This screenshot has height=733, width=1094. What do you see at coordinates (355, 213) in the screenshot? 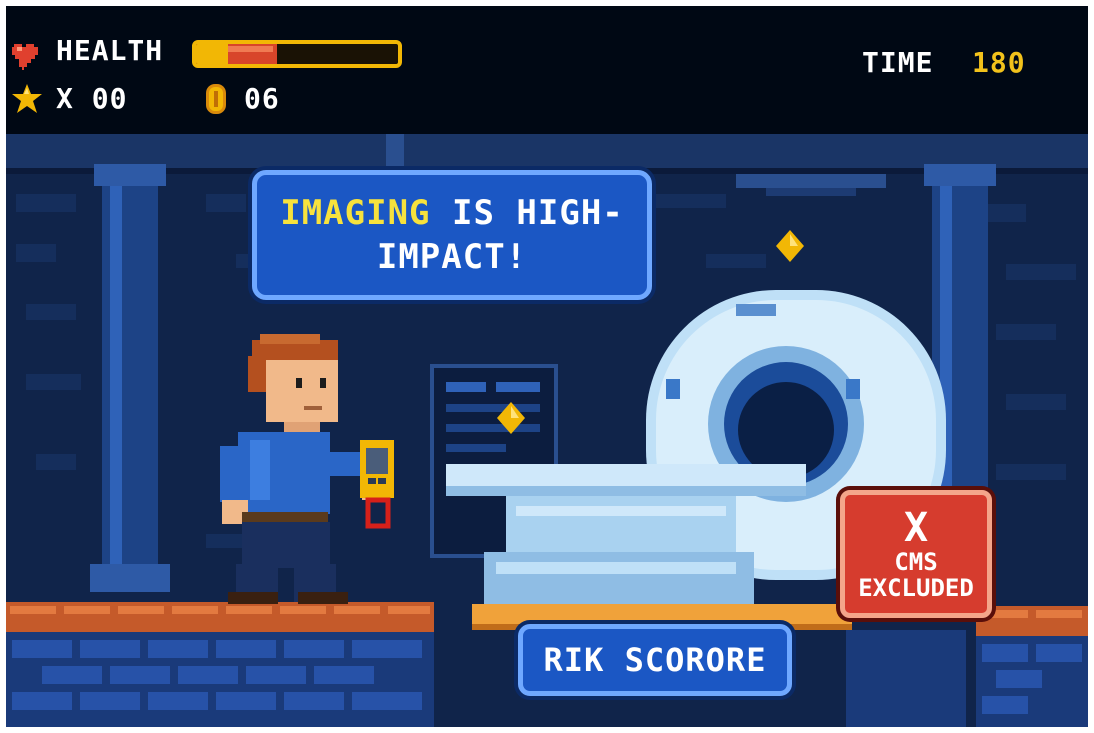
I see `speech-highlight: IMAGING` at bounding box center [355, 213].